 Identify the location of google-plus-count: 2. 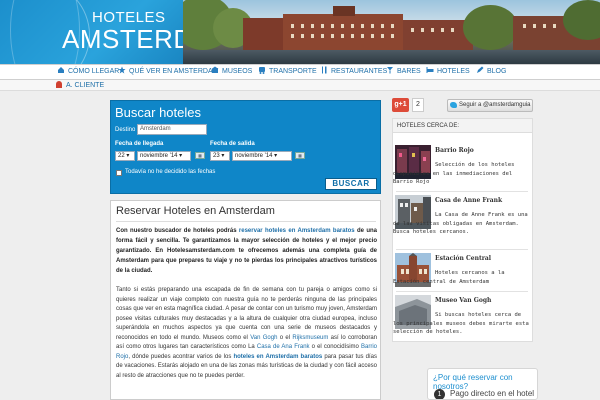
(418, 105).